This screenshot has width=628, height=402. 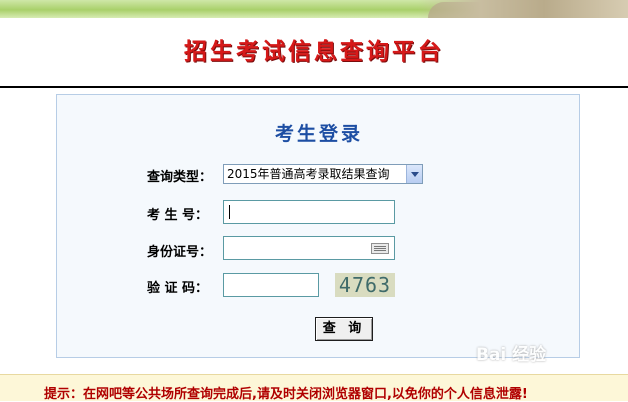 I want to click on captcha-input, so click(x=271, y=285).